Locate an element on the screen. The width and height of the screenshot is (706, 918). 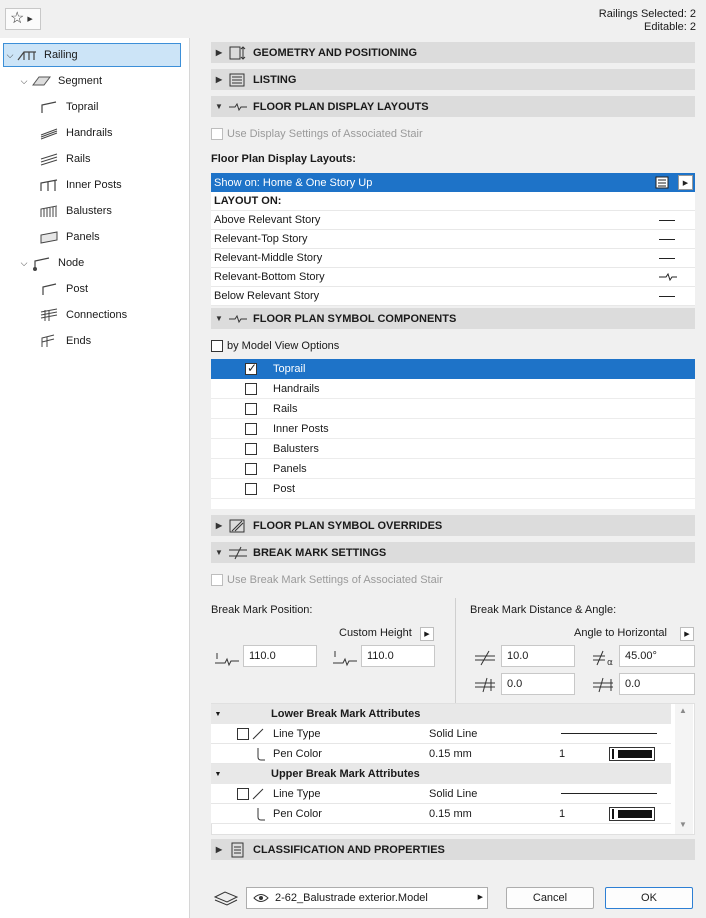
section-geometry-and-positioning: ▶ GEOMETRY AND POSITIONING is located at coordinates (453, 52).